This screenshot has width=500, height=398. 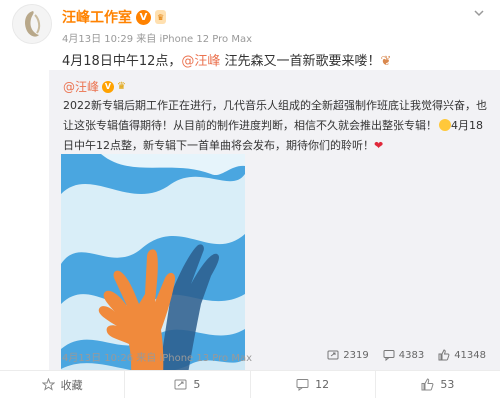 I want to click on repost-source: 来自 iPhone 13 Pro Max, so click(x=194, y=358).